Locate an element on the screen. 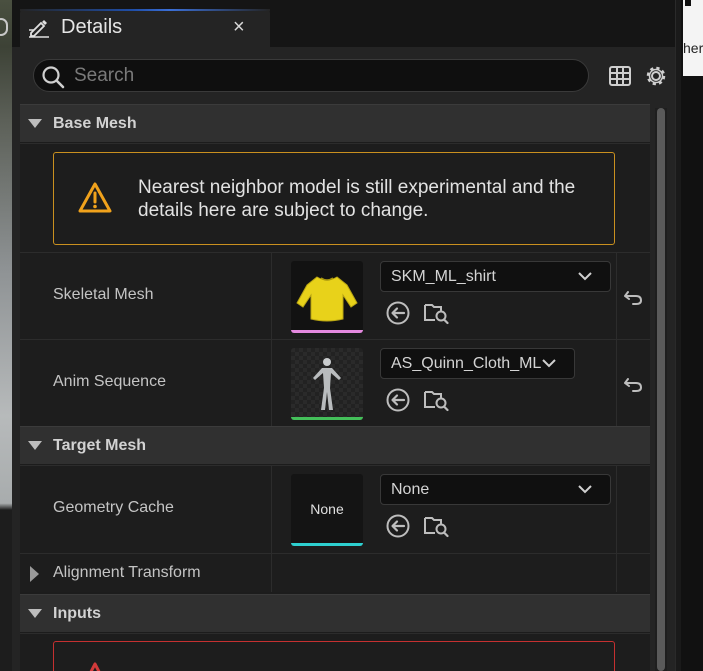 This screenshot has width=703, height=671. close-icon: × is located at coordinates (239, 27).